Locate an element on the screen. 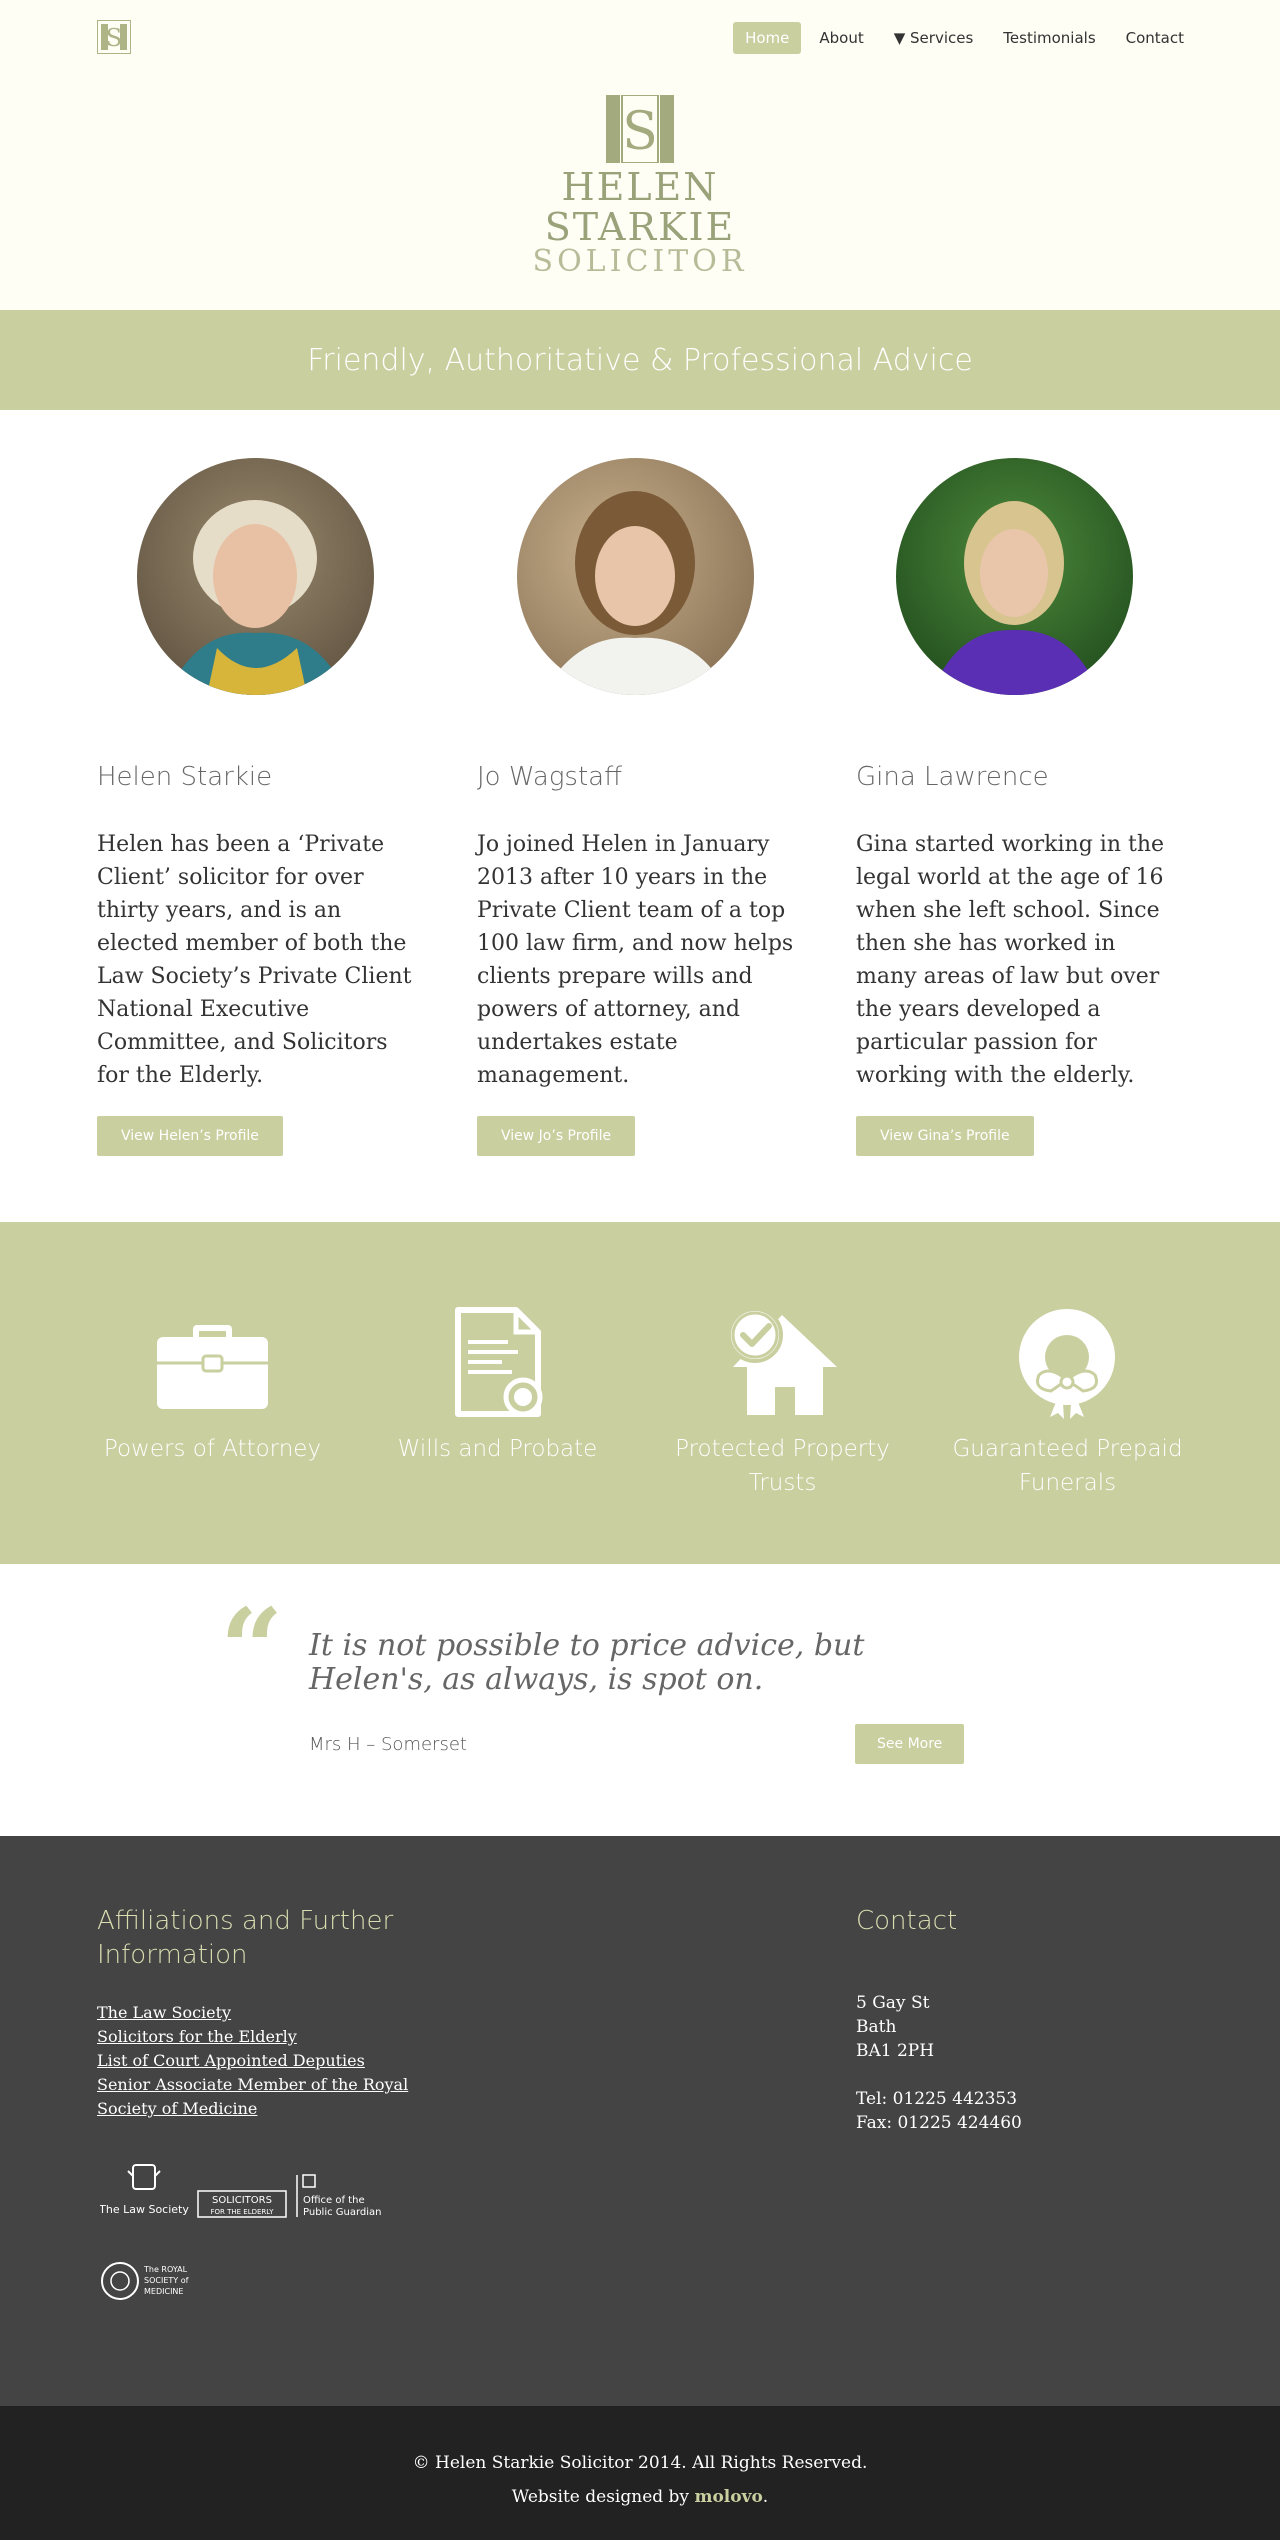 The image size is (1280, 2540). see-more-button: See More is located at coordinates (910, 1744).